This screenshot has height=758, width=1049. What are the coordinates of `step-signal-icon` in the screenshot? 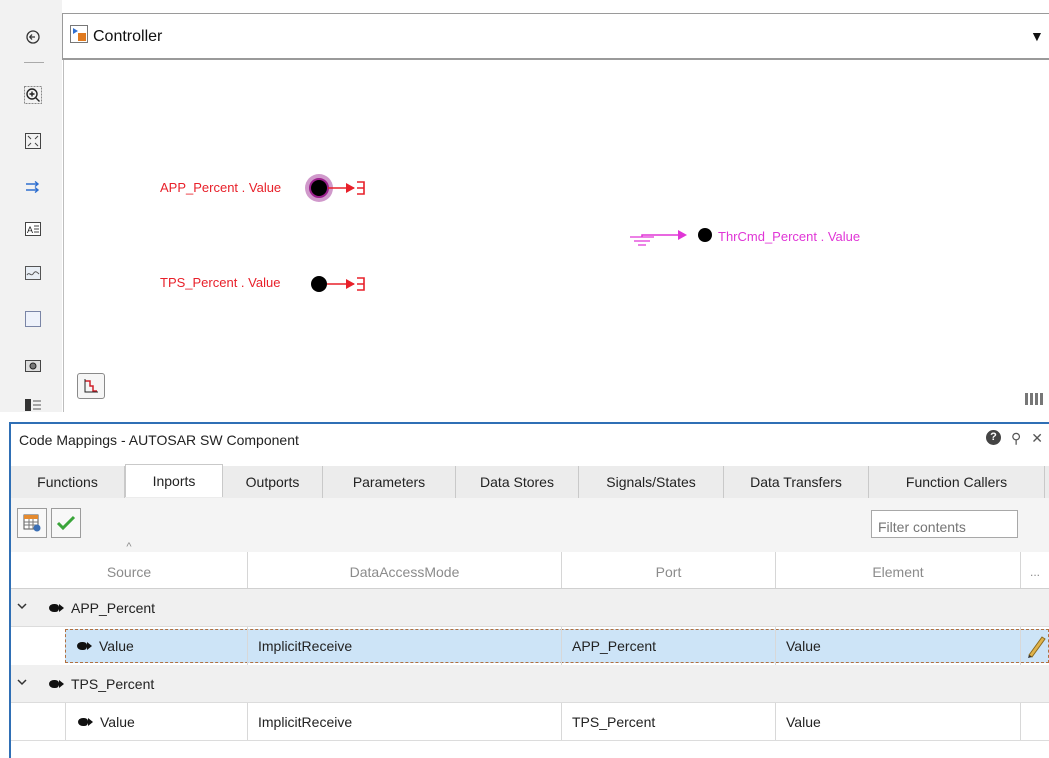 It's located at (91, 386).